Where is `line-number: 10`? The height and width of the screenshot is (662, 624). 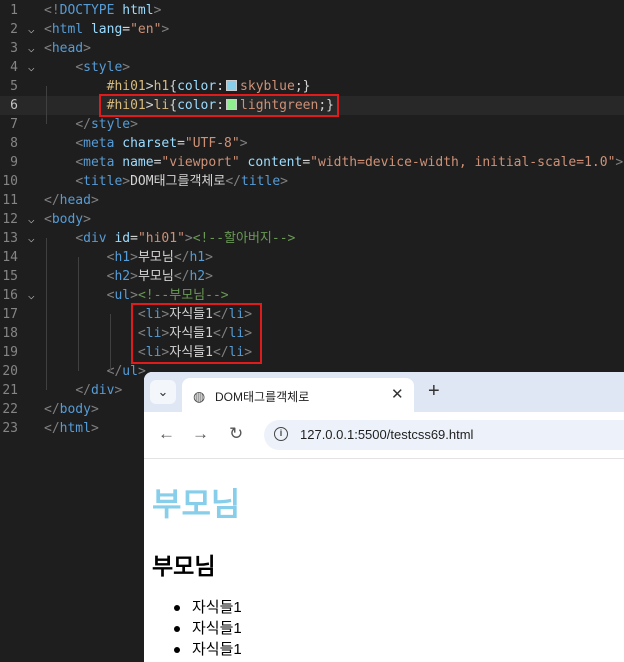 line-number: 10 is located at coordinates (10, 181).